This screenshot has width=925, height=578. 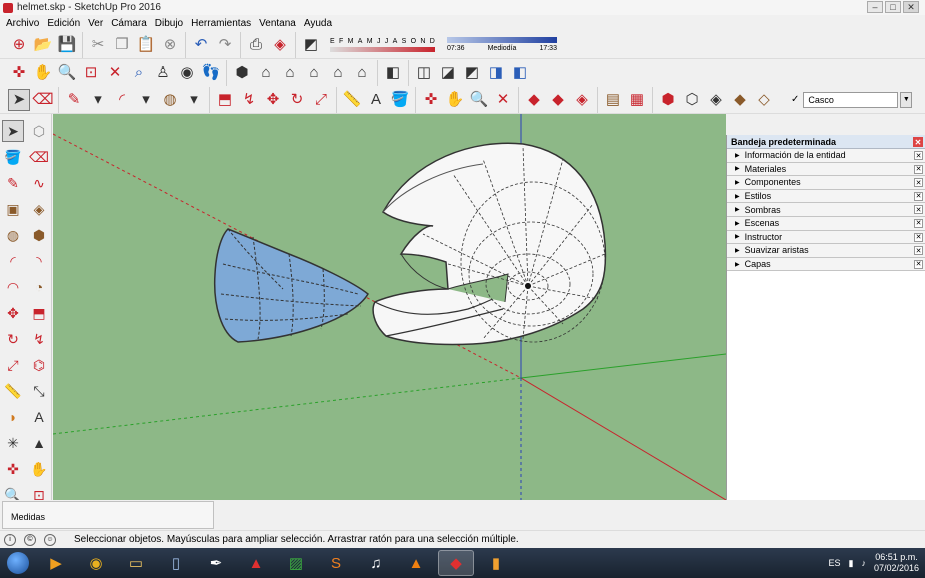 I want to click on pan-left-icon: ✋, so click(x=39, y=469).